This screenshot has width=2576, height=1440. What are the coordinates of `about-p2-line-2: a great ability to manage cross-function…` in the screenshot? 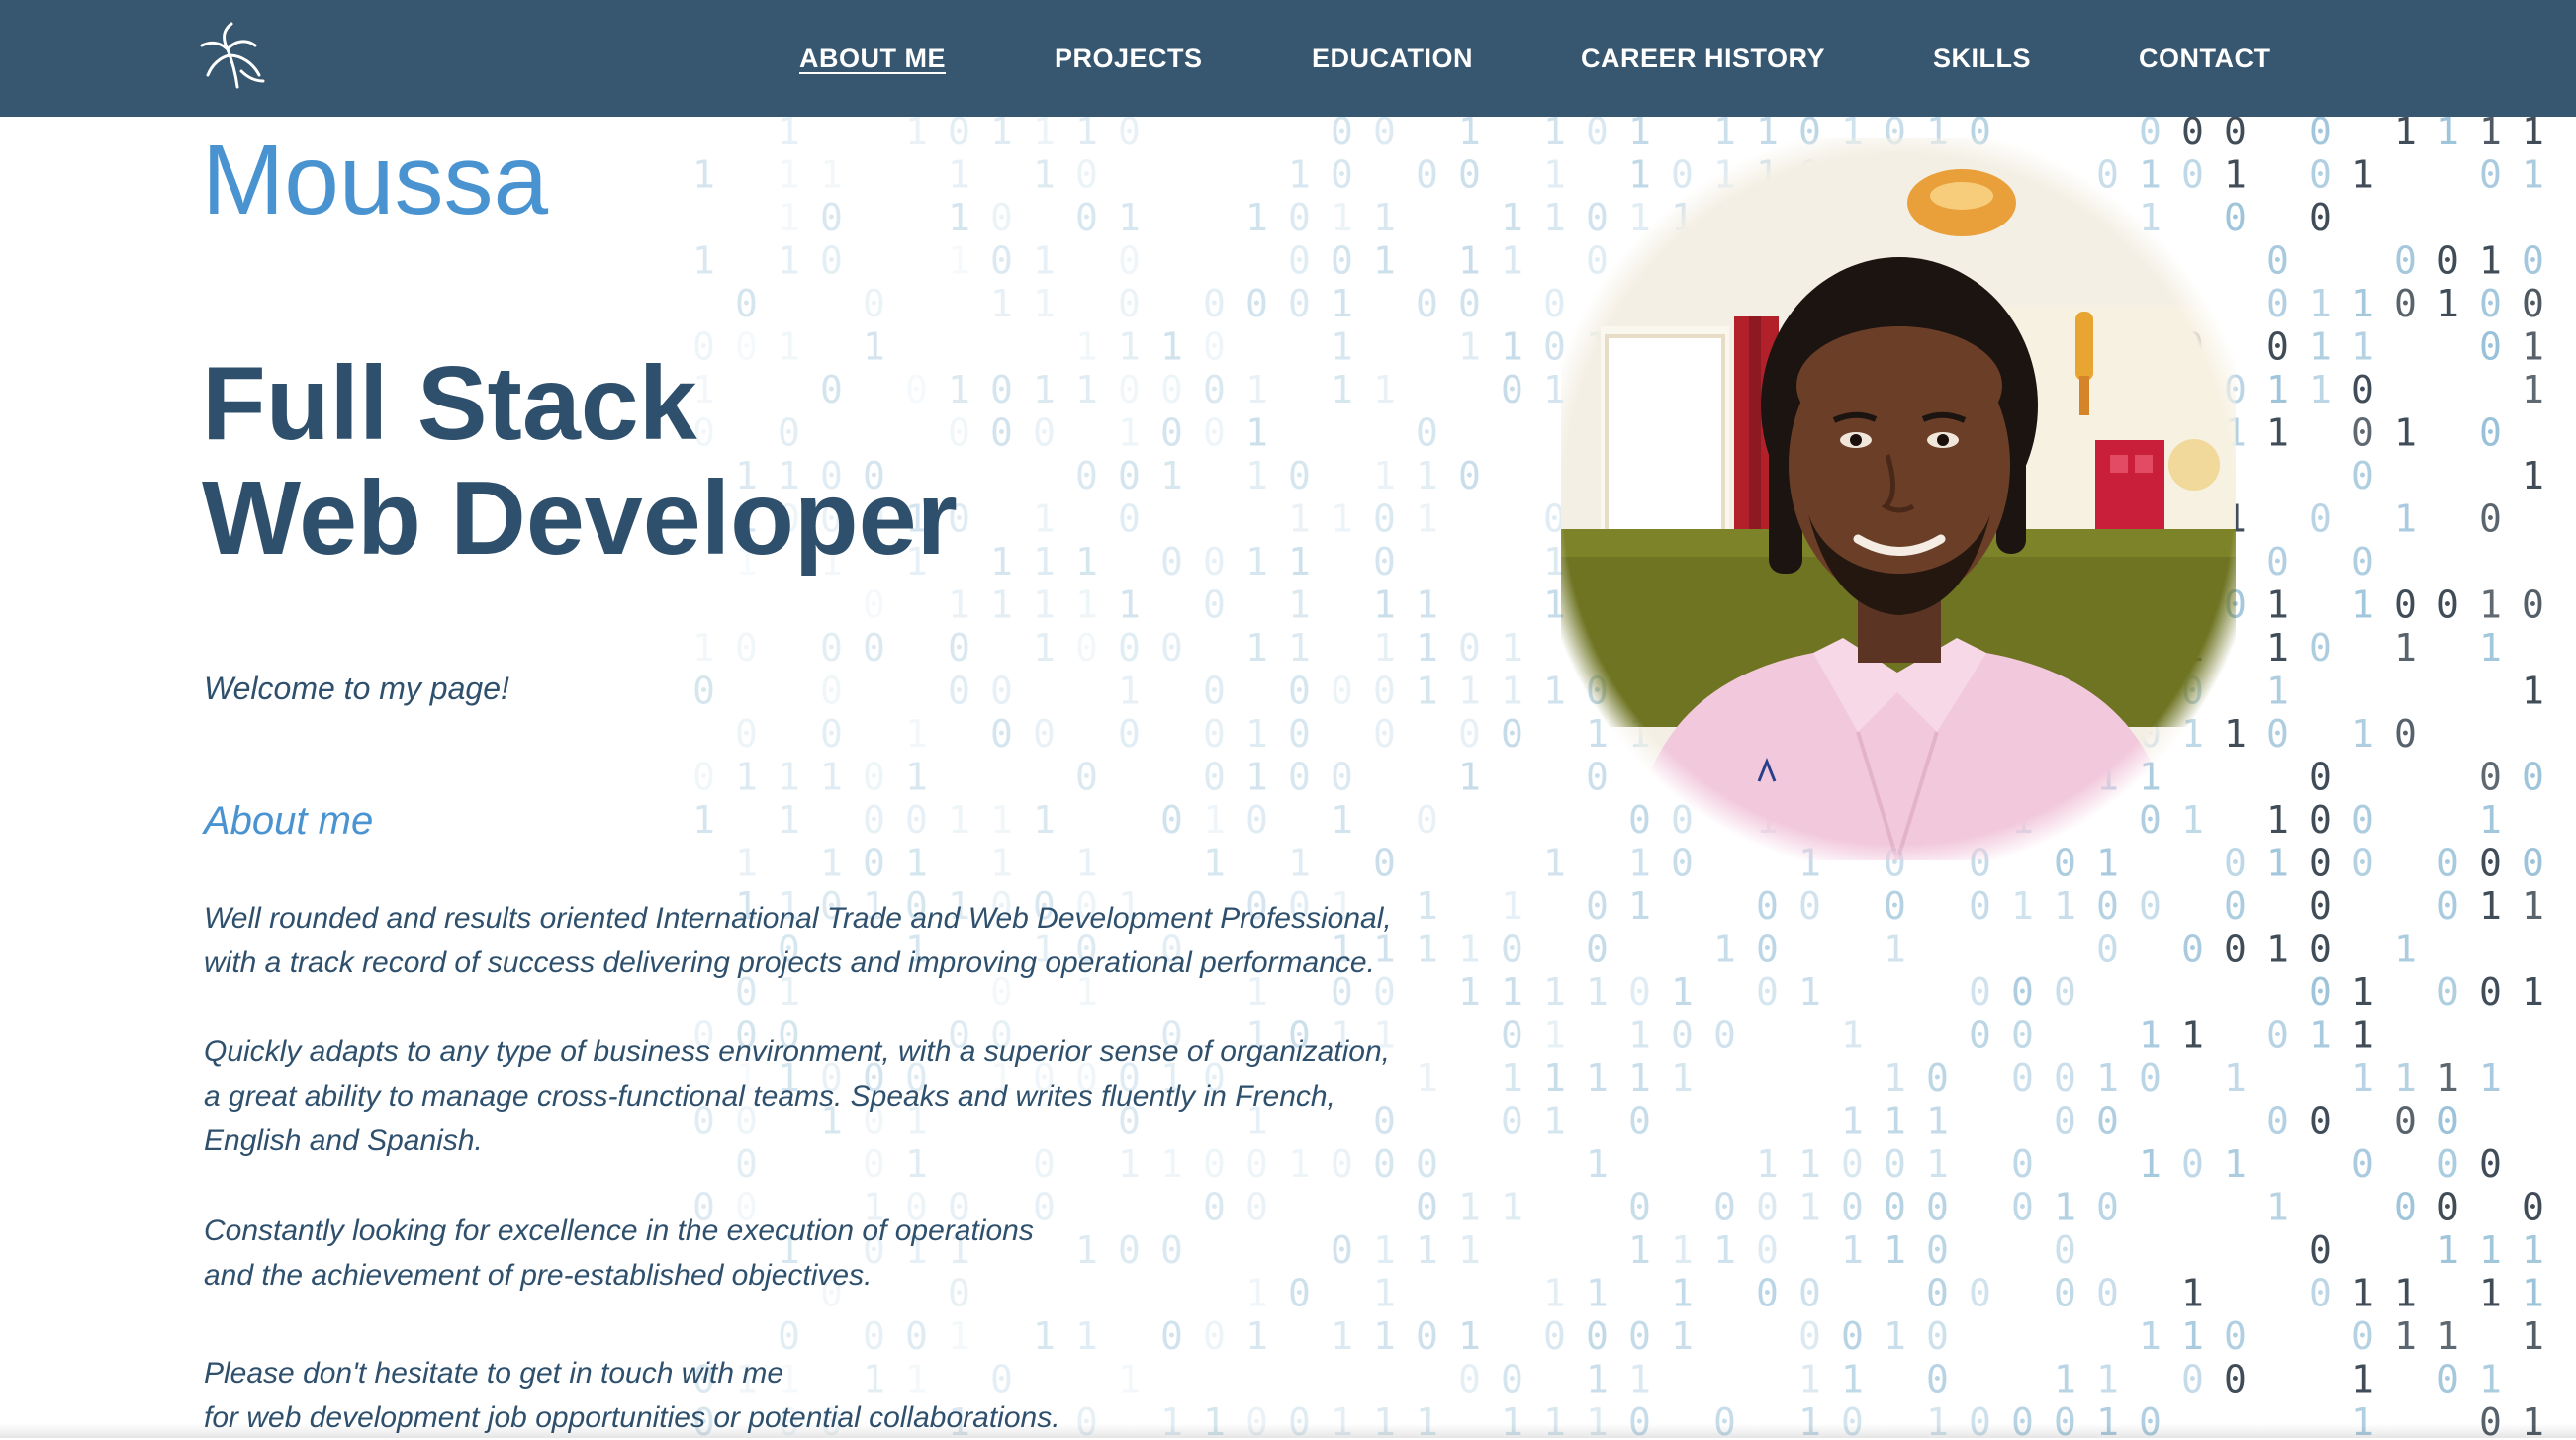 It's located at (769, 1096).